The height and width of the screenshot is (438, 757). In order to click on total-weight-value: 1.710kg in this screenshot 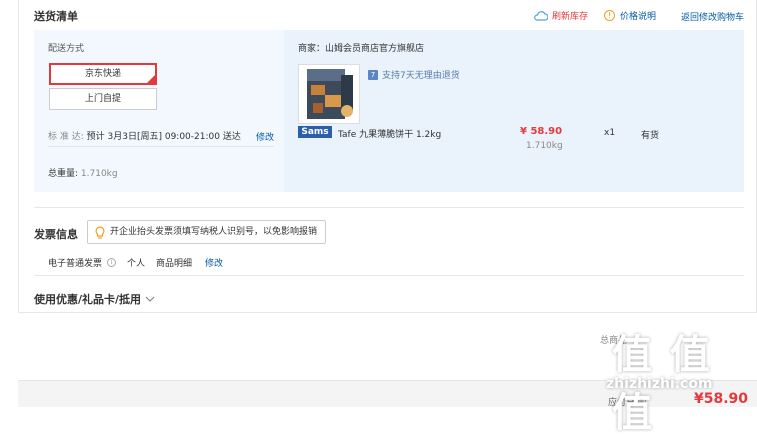, I will do `click(99, 174)`.